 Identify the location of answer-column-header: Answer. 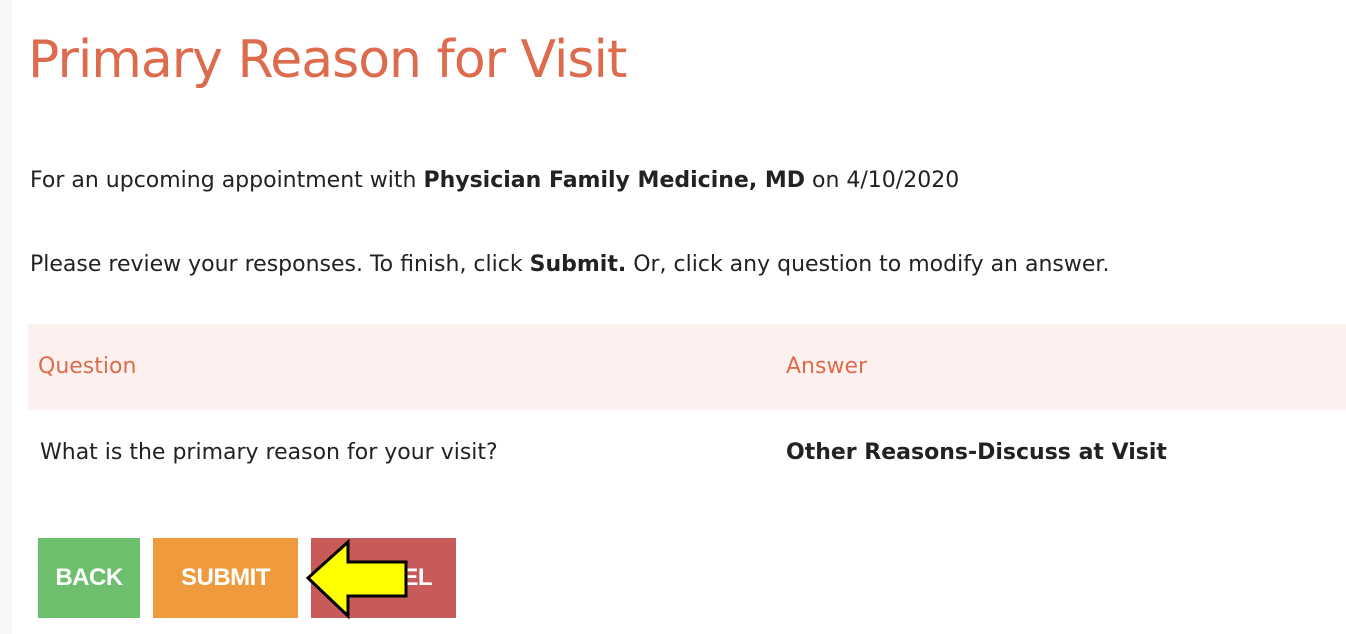
(827, 366).